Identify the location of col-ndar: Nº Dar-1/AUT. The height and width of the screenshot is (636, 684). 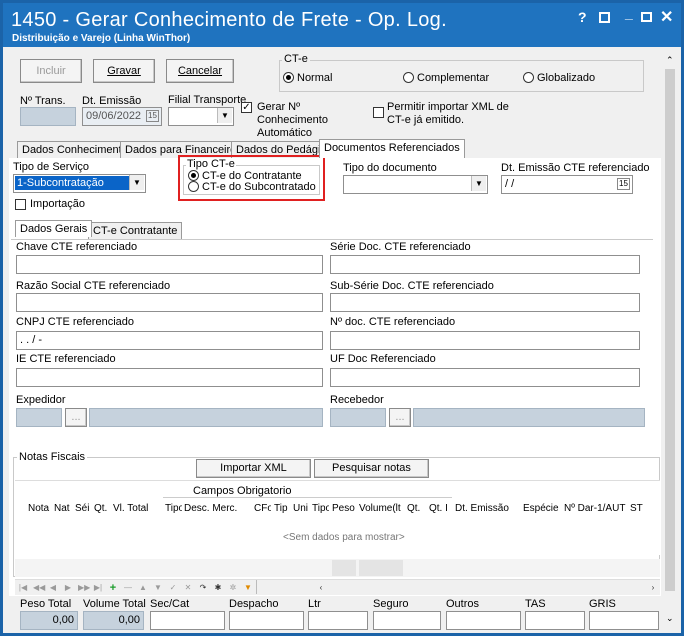
(594, 508).